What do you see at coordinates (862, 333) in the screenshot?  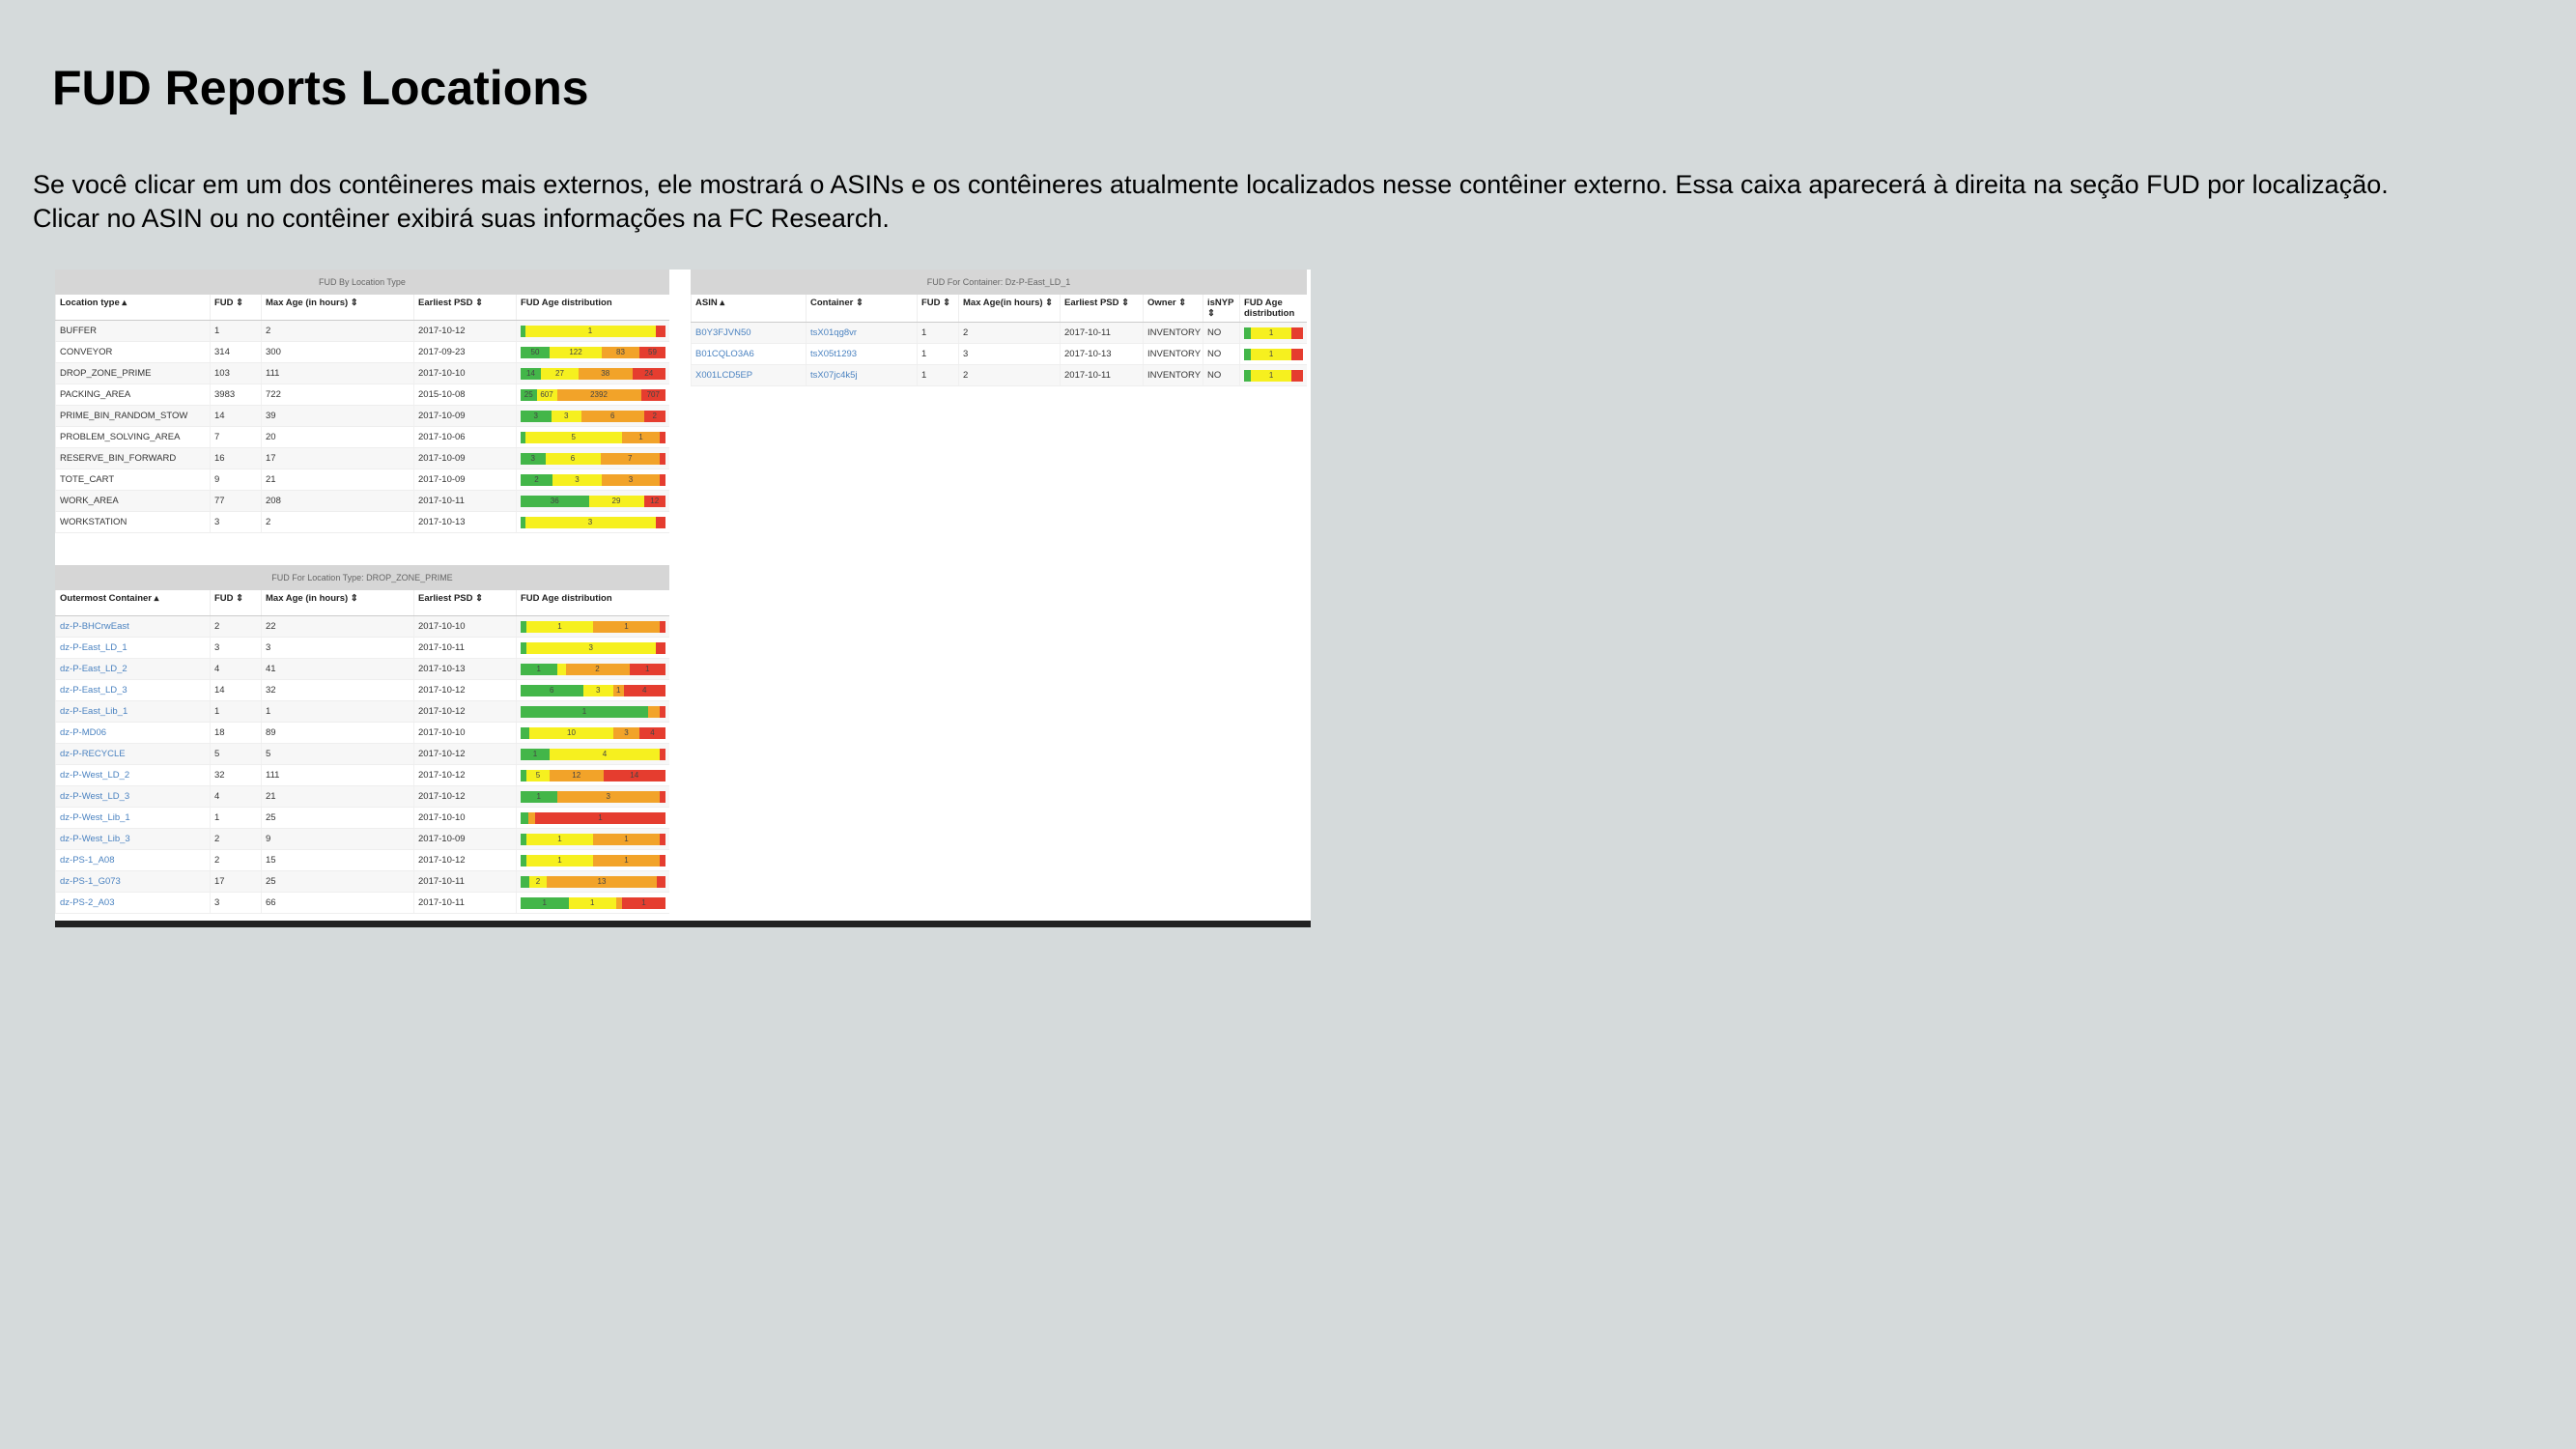 I see `cell-link: tsX01qg8vr` at bounding box center [862, 333].